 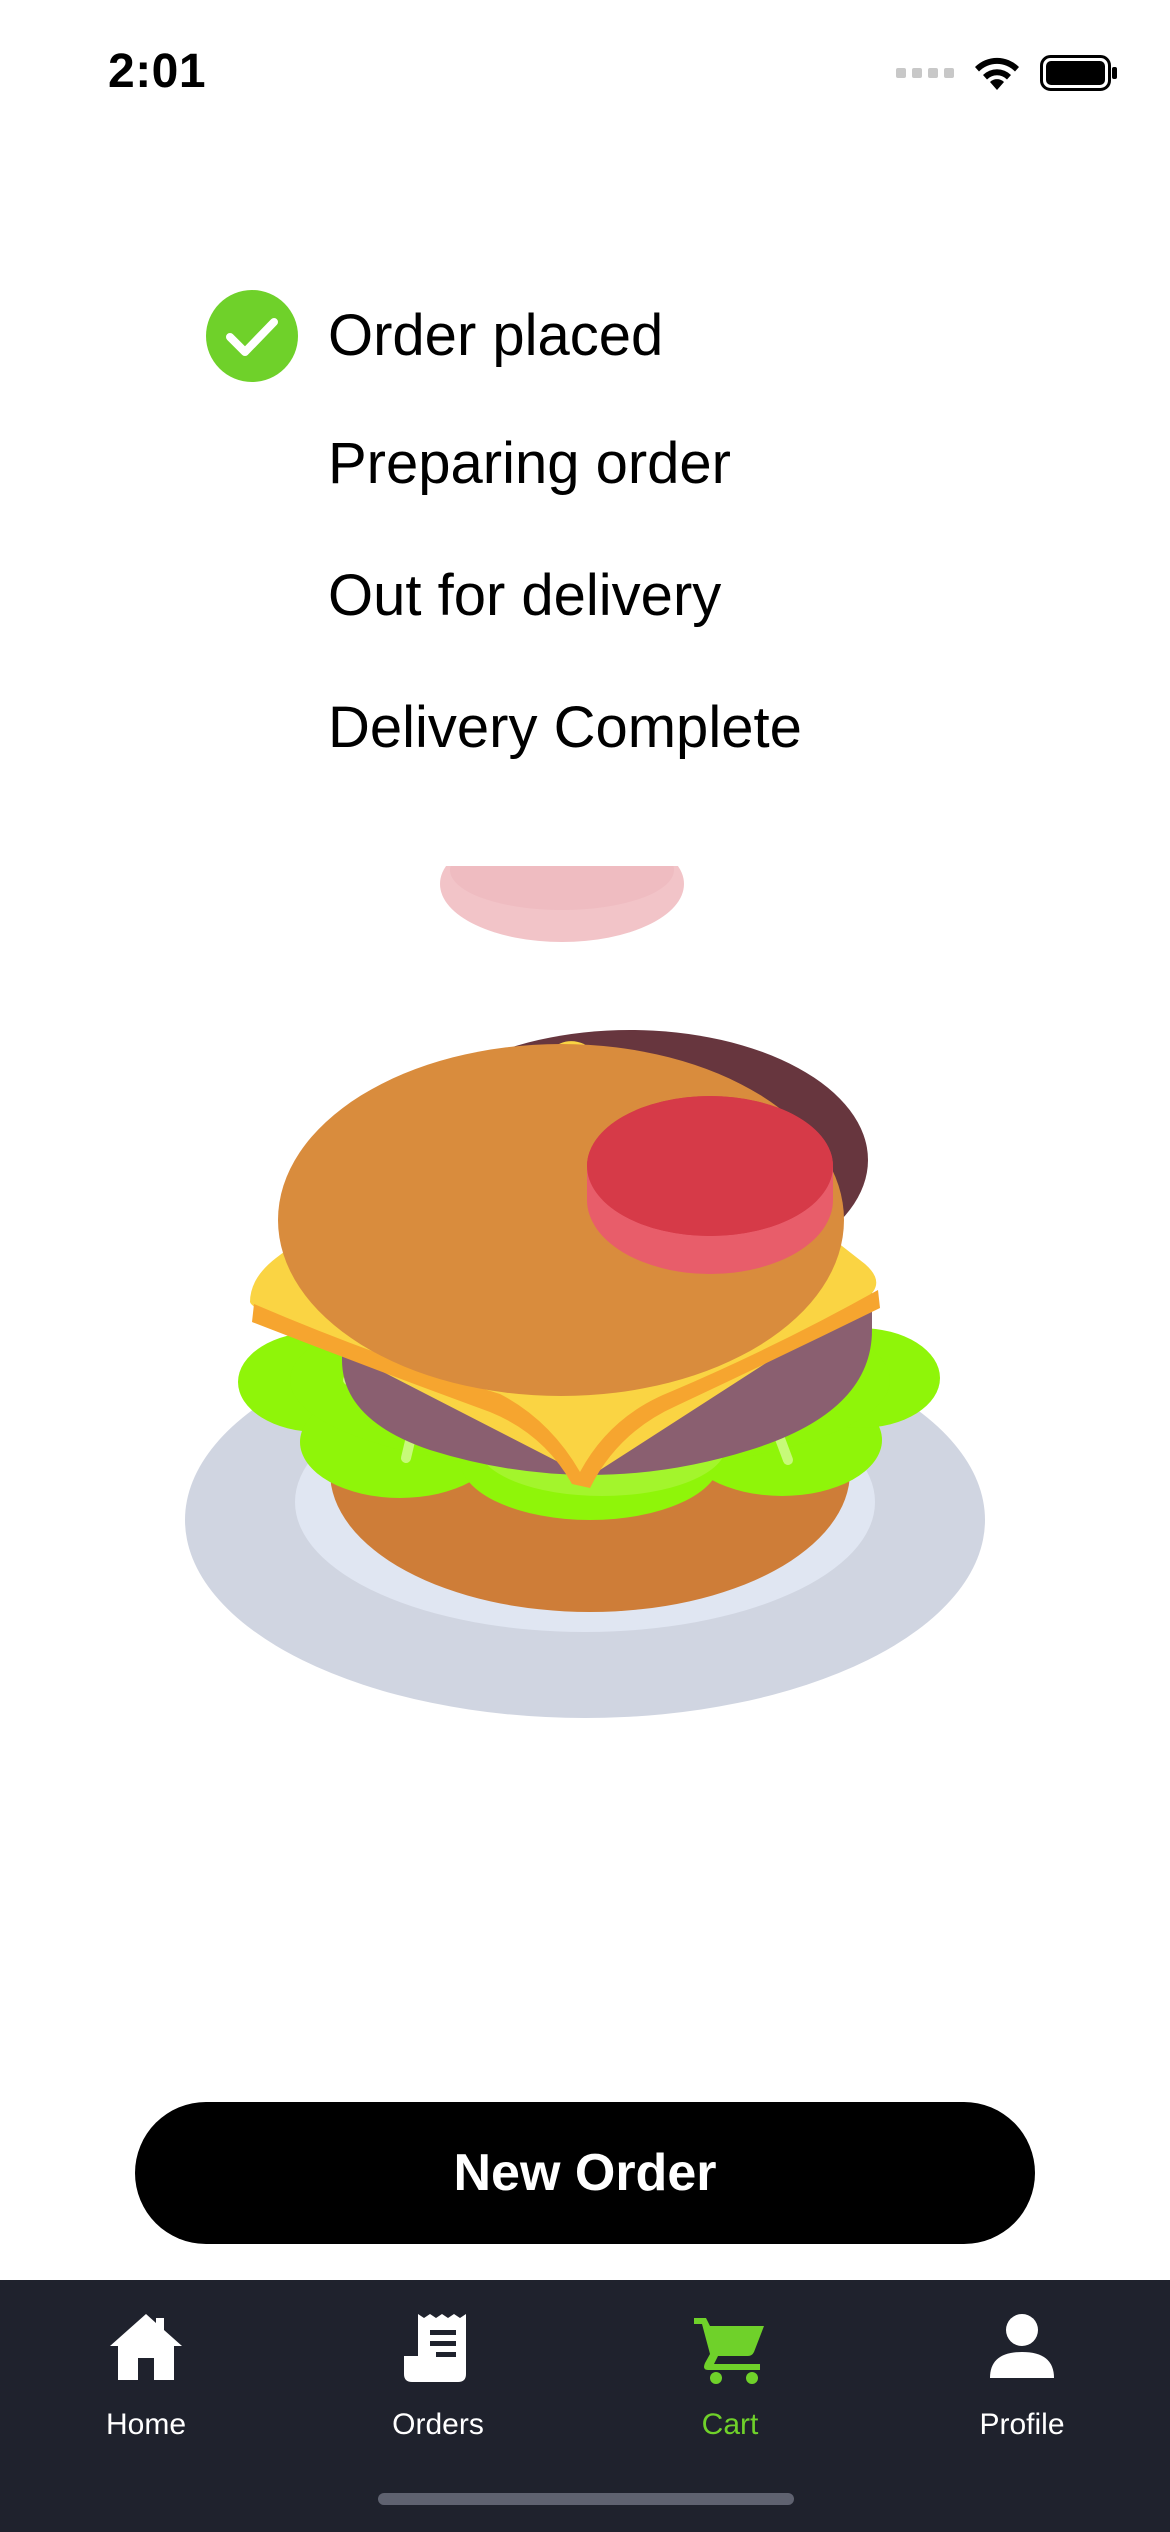 I want to click on tab-cart-label: Cart, so click(x=730, y=2424).